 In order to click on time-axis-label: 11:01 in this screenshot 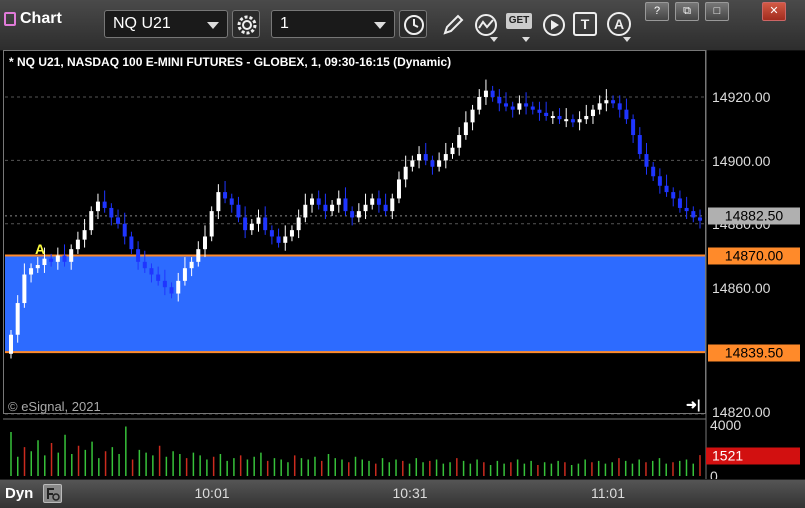, I will do `click(608, 493)`.